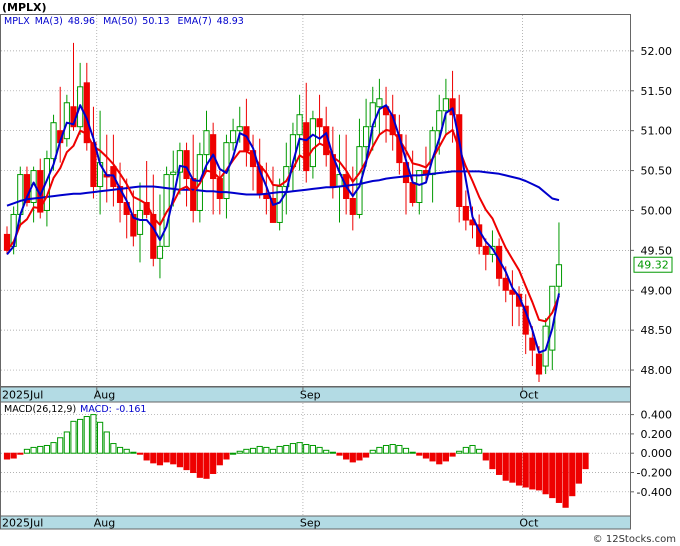 The height and width of the screenshot is (546, 680). What do you see at coordinates (657, 250) in the screenshot?
I see `price-y-tick-label: 49.50` at bounding box center [657, 250].